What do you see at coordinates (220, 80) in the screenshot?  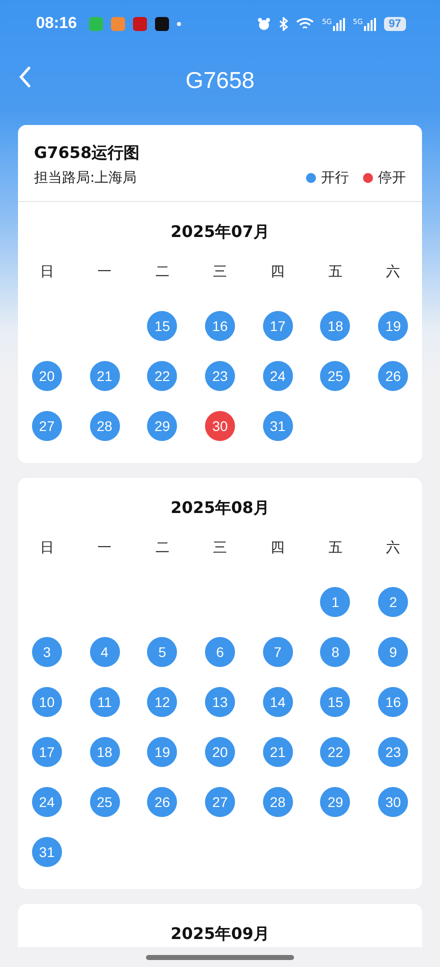 I see `page-title: G7658` at bounding box center [220, 80].